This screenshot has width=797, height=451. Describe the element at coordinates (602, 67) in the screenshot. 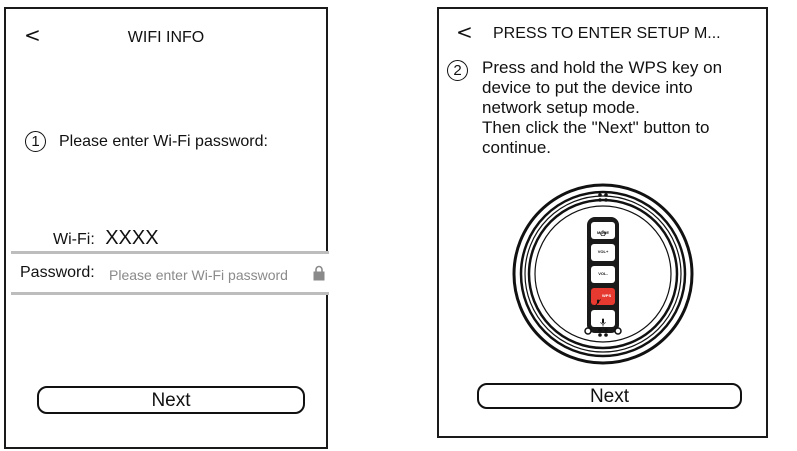

I see `instruction-line: Press and hold the WPS key on` at that location.